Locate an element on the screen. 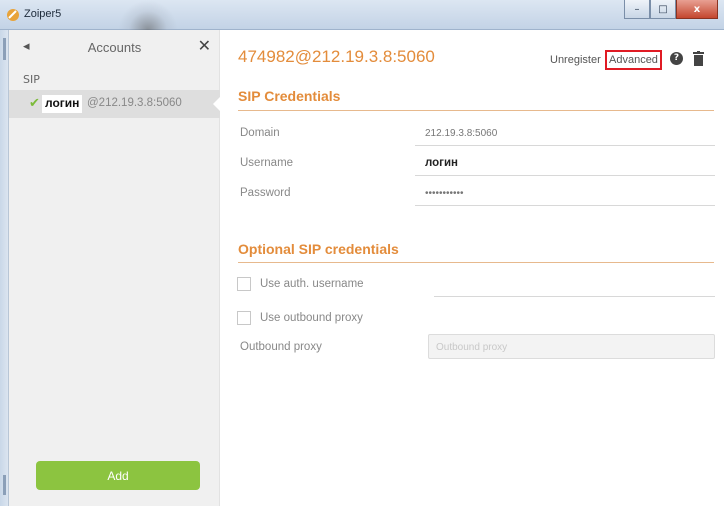 The width and height of the screenshot is (724, 506). unregister-link: Unregister is located at coordinates (575, 60).